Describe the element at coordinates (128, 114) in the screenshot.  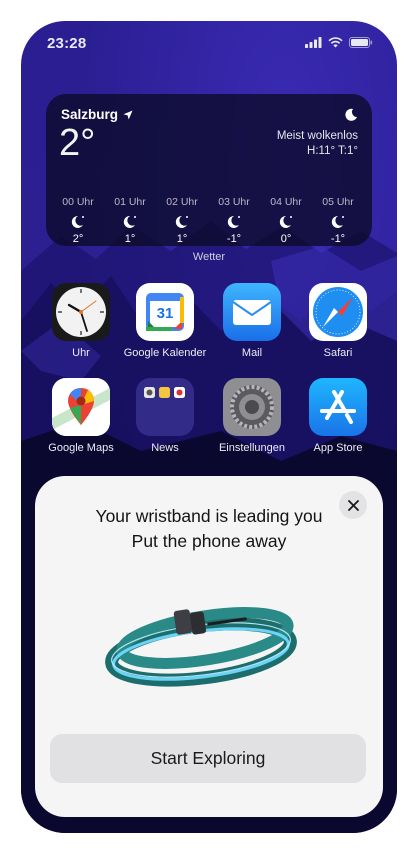
I see `location-arrow-icon` at that location.